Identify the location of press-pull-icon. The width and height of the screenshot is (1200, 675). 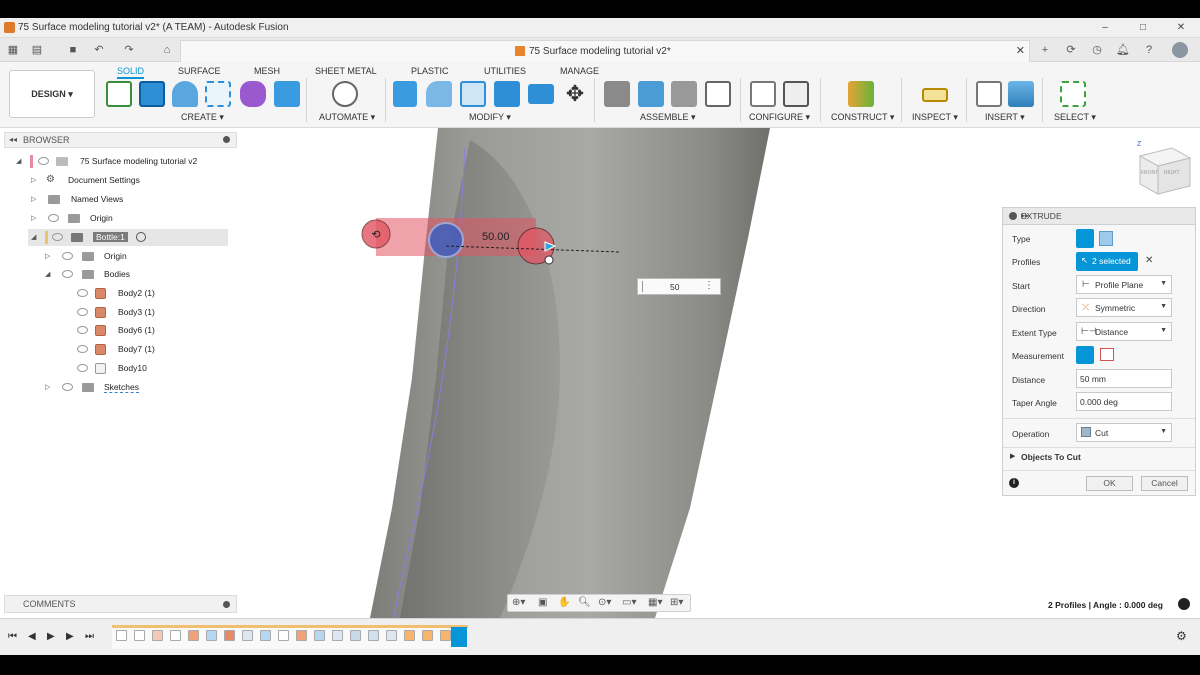
(405, 94).